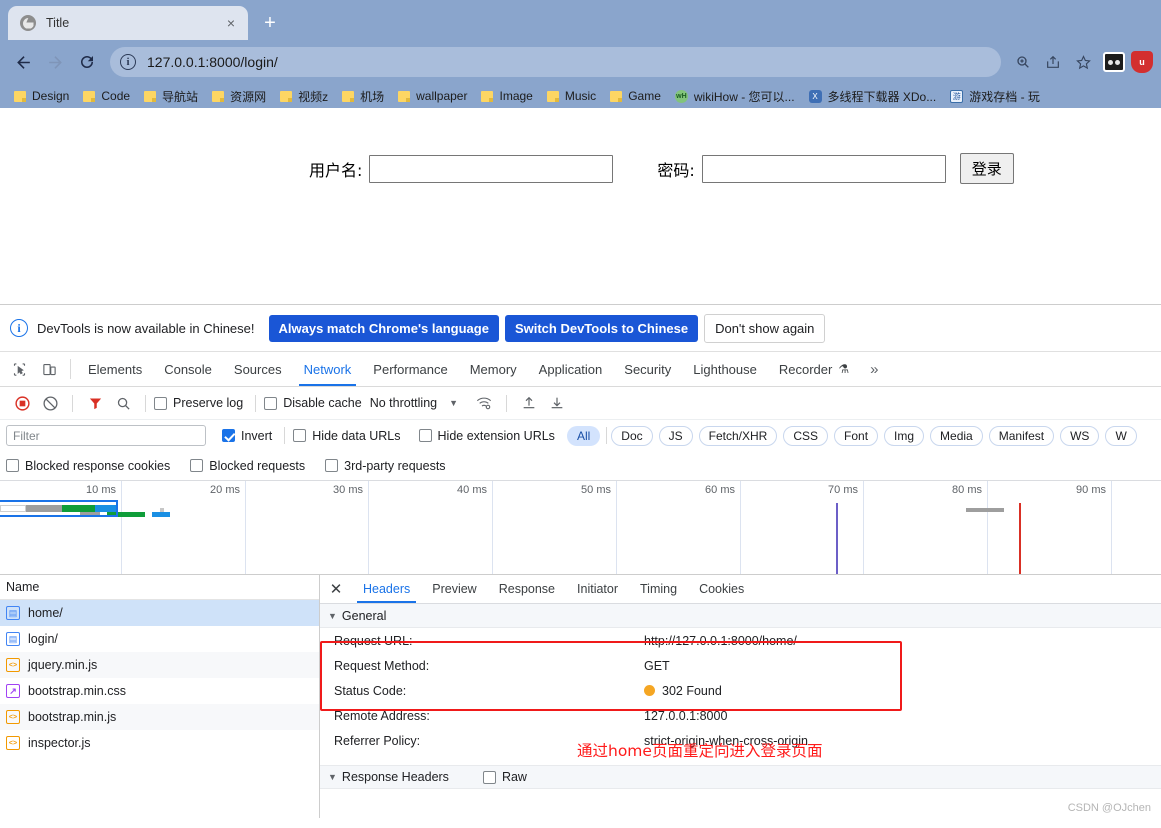  Describe the element at coordinates (493, 369) in the screenshot. I see `tab-memory: Memory` at that location.